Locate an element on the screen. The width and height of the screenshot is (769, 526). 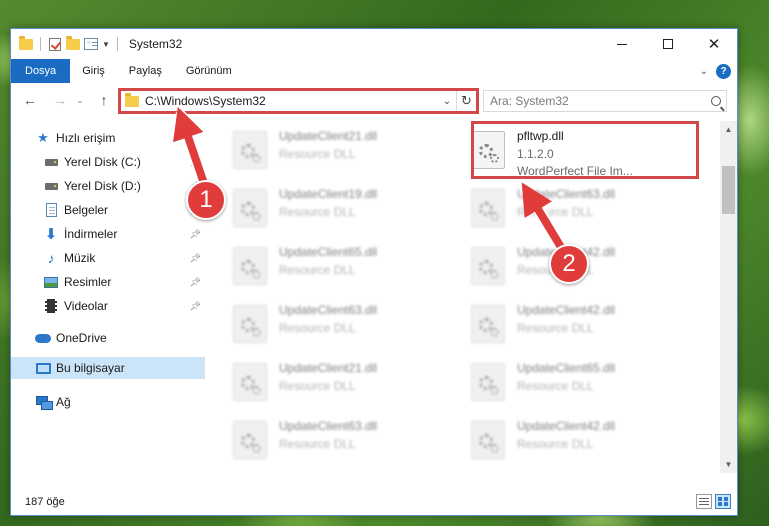
search-input: Ara: System32 is located at coordinates (598, 101).